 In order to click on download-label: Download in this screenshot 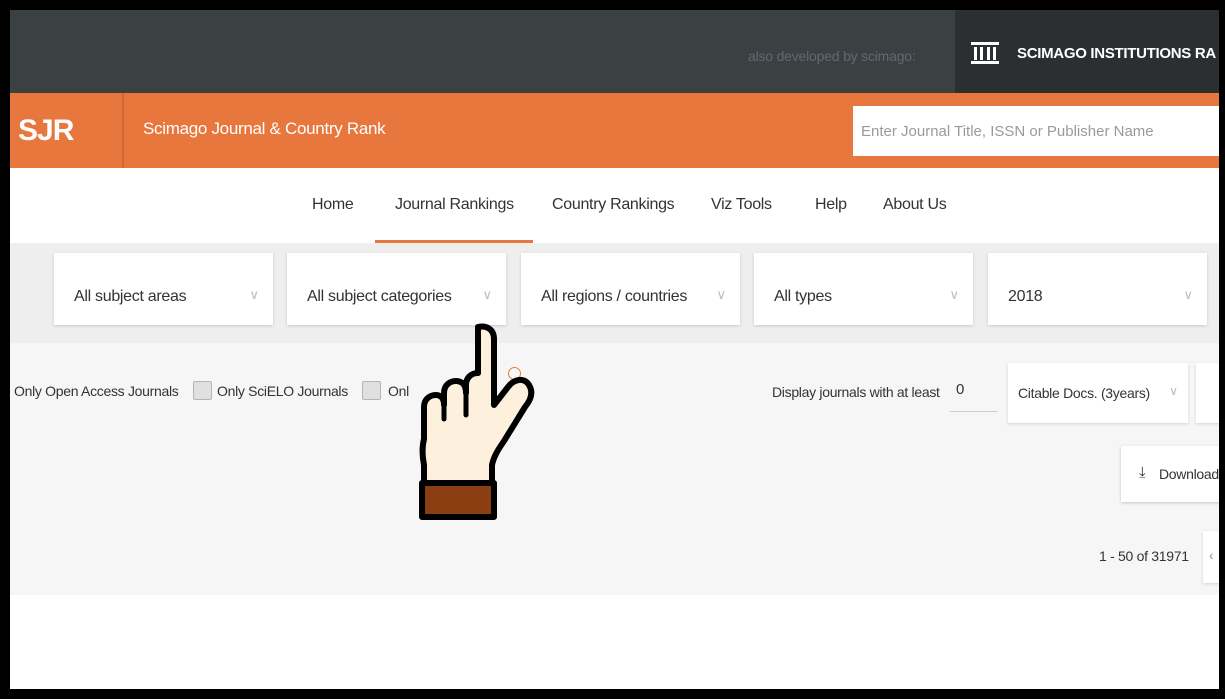, I will do `click(1189, 474)`.